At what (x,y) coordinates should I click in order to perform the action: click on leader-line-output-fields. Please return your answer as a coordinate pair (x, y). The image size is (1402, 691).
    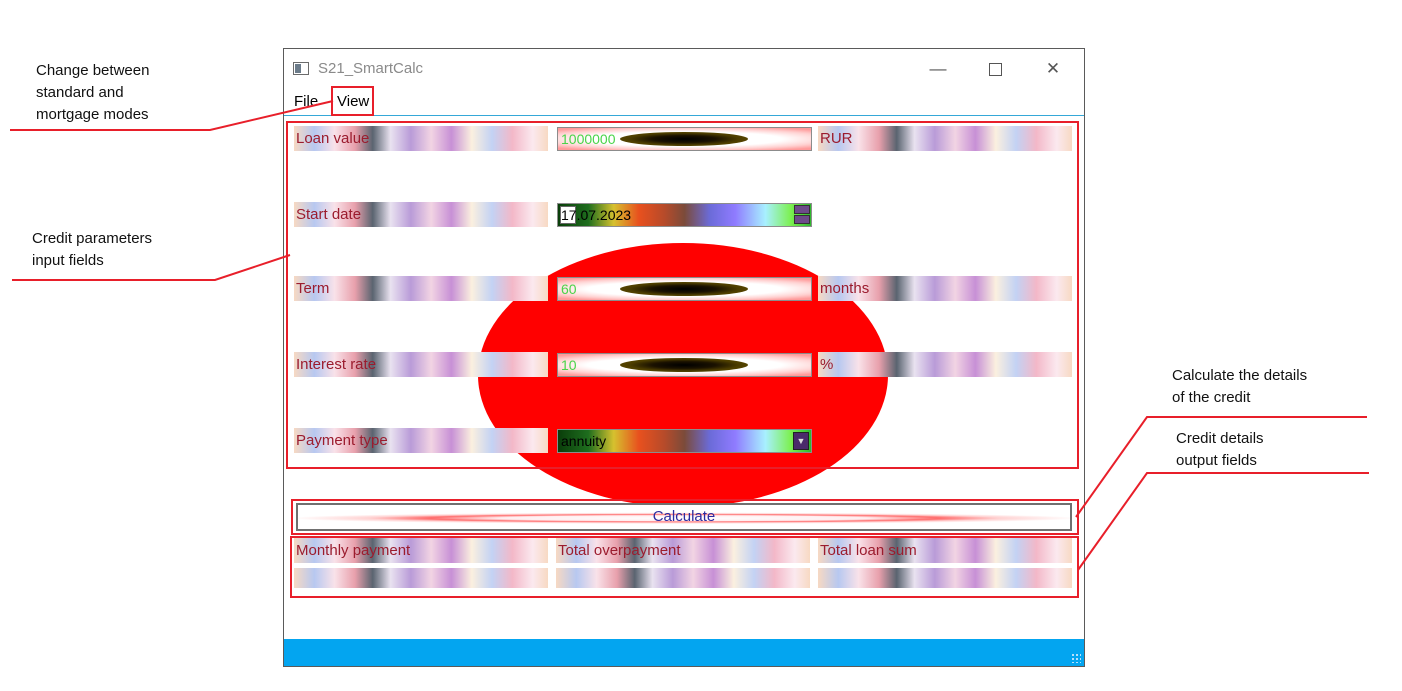
    Looking at the image, I should click on (1223, 521).